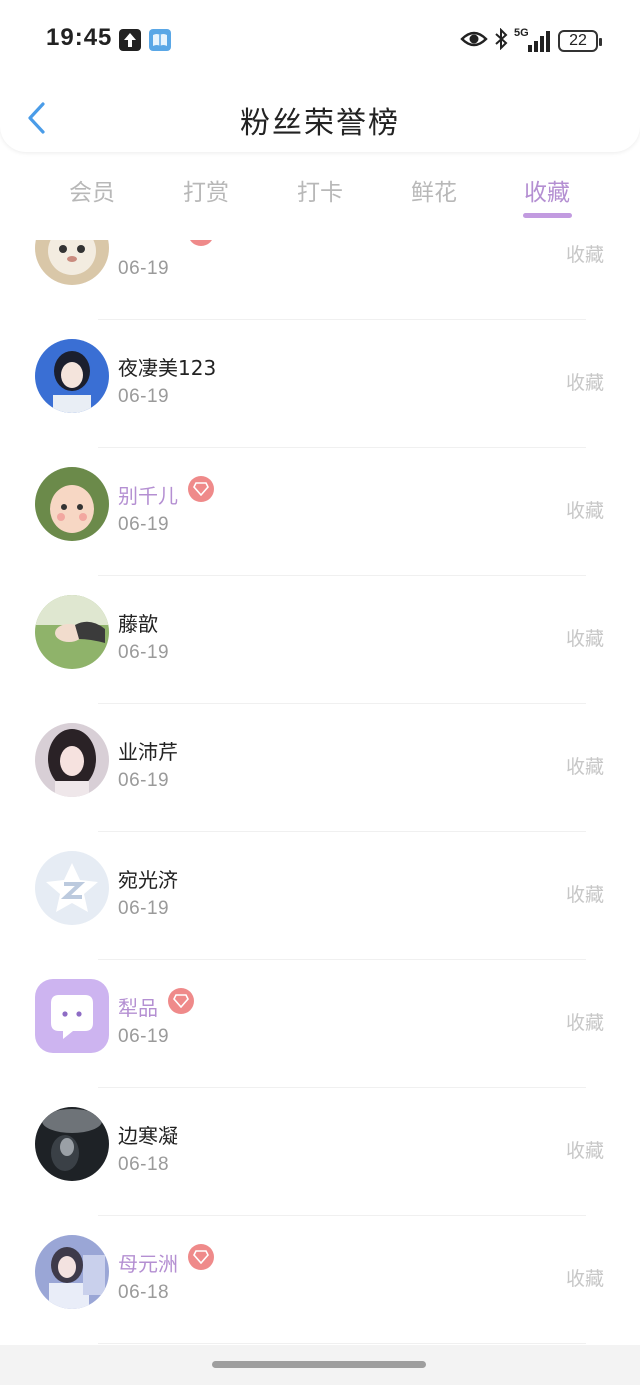 The height and width of the screenshot is (1385, 640). What do you see at coordinates (138, 1008) in the screenshot?
I see `fan-name: 犁品` at bounding box center [138, 1008].